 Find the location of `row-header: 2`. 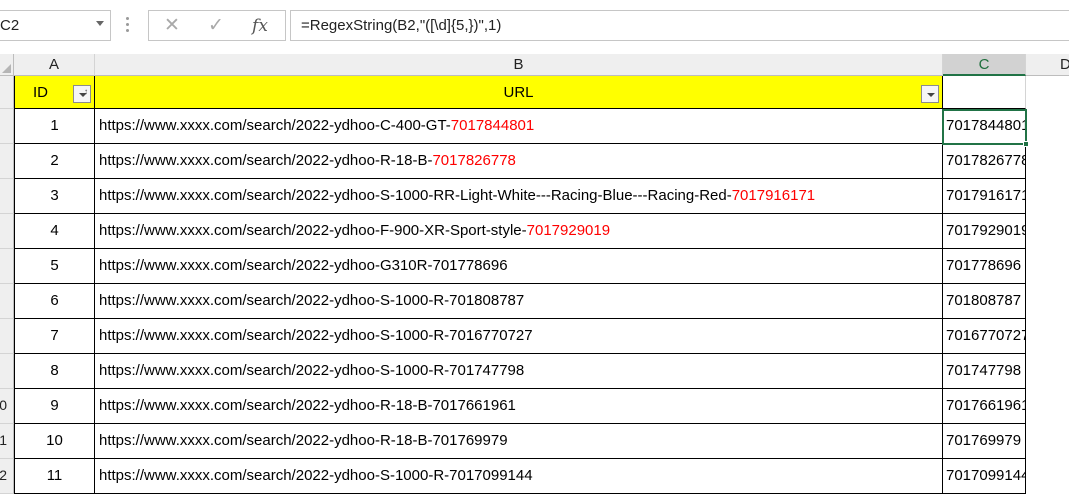

row-header: 2 is located at coordinates (7, 476).